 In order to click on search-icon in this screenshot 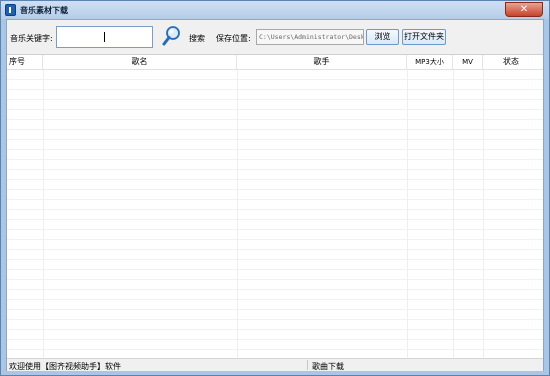, I will do `click(172, 36)`.